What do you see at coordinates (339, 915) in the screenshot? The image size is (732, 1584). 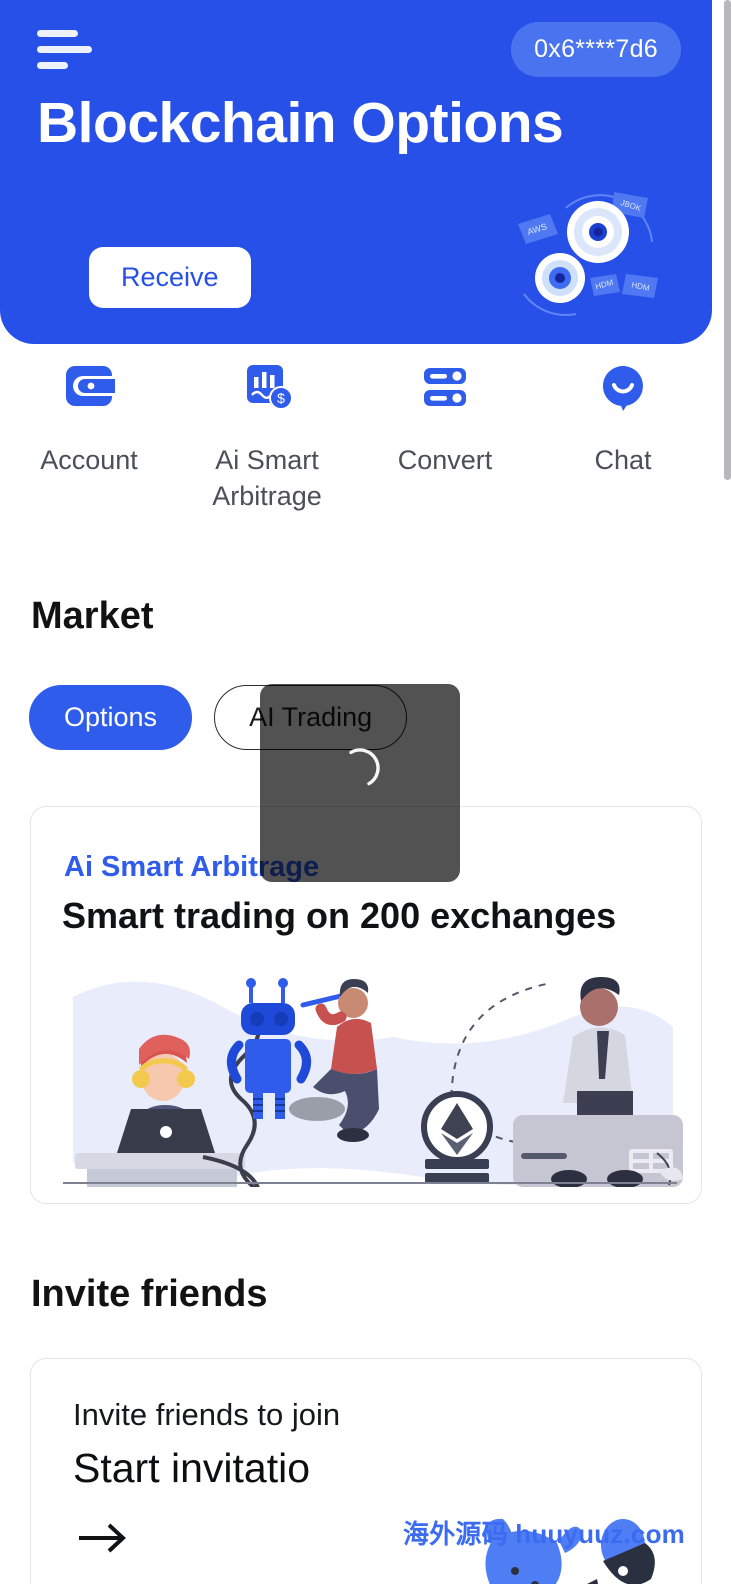 I see `card-heading: Smart trading on 200 exchanges` at bounding box center [339, 915].